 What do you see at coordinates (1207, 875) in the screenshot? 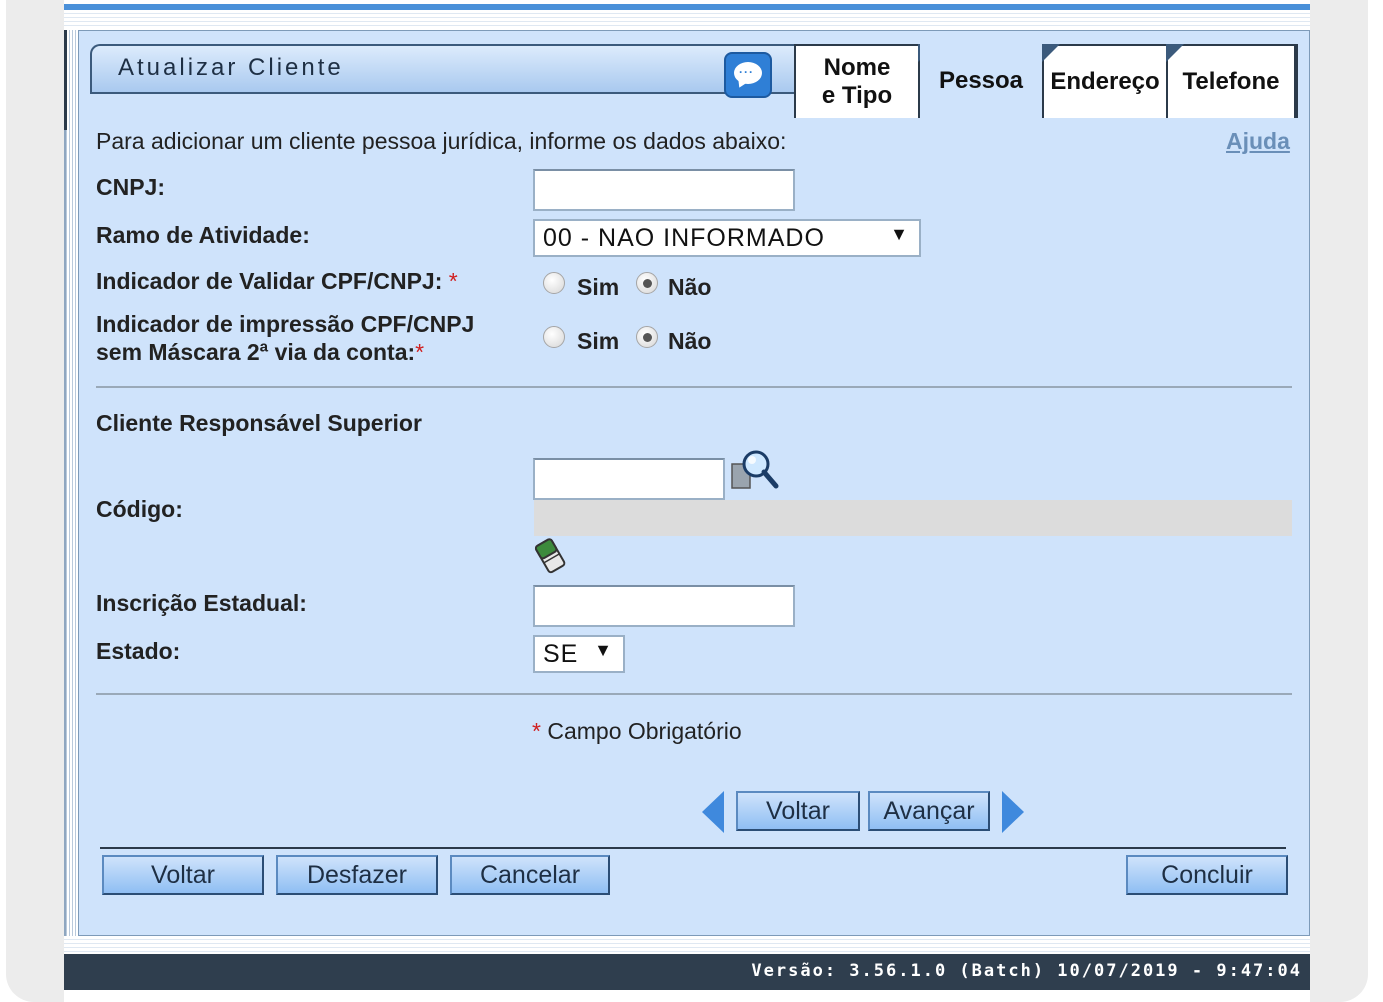
I see `concluir-button: Concluir` at bounding box center [1207, 875].